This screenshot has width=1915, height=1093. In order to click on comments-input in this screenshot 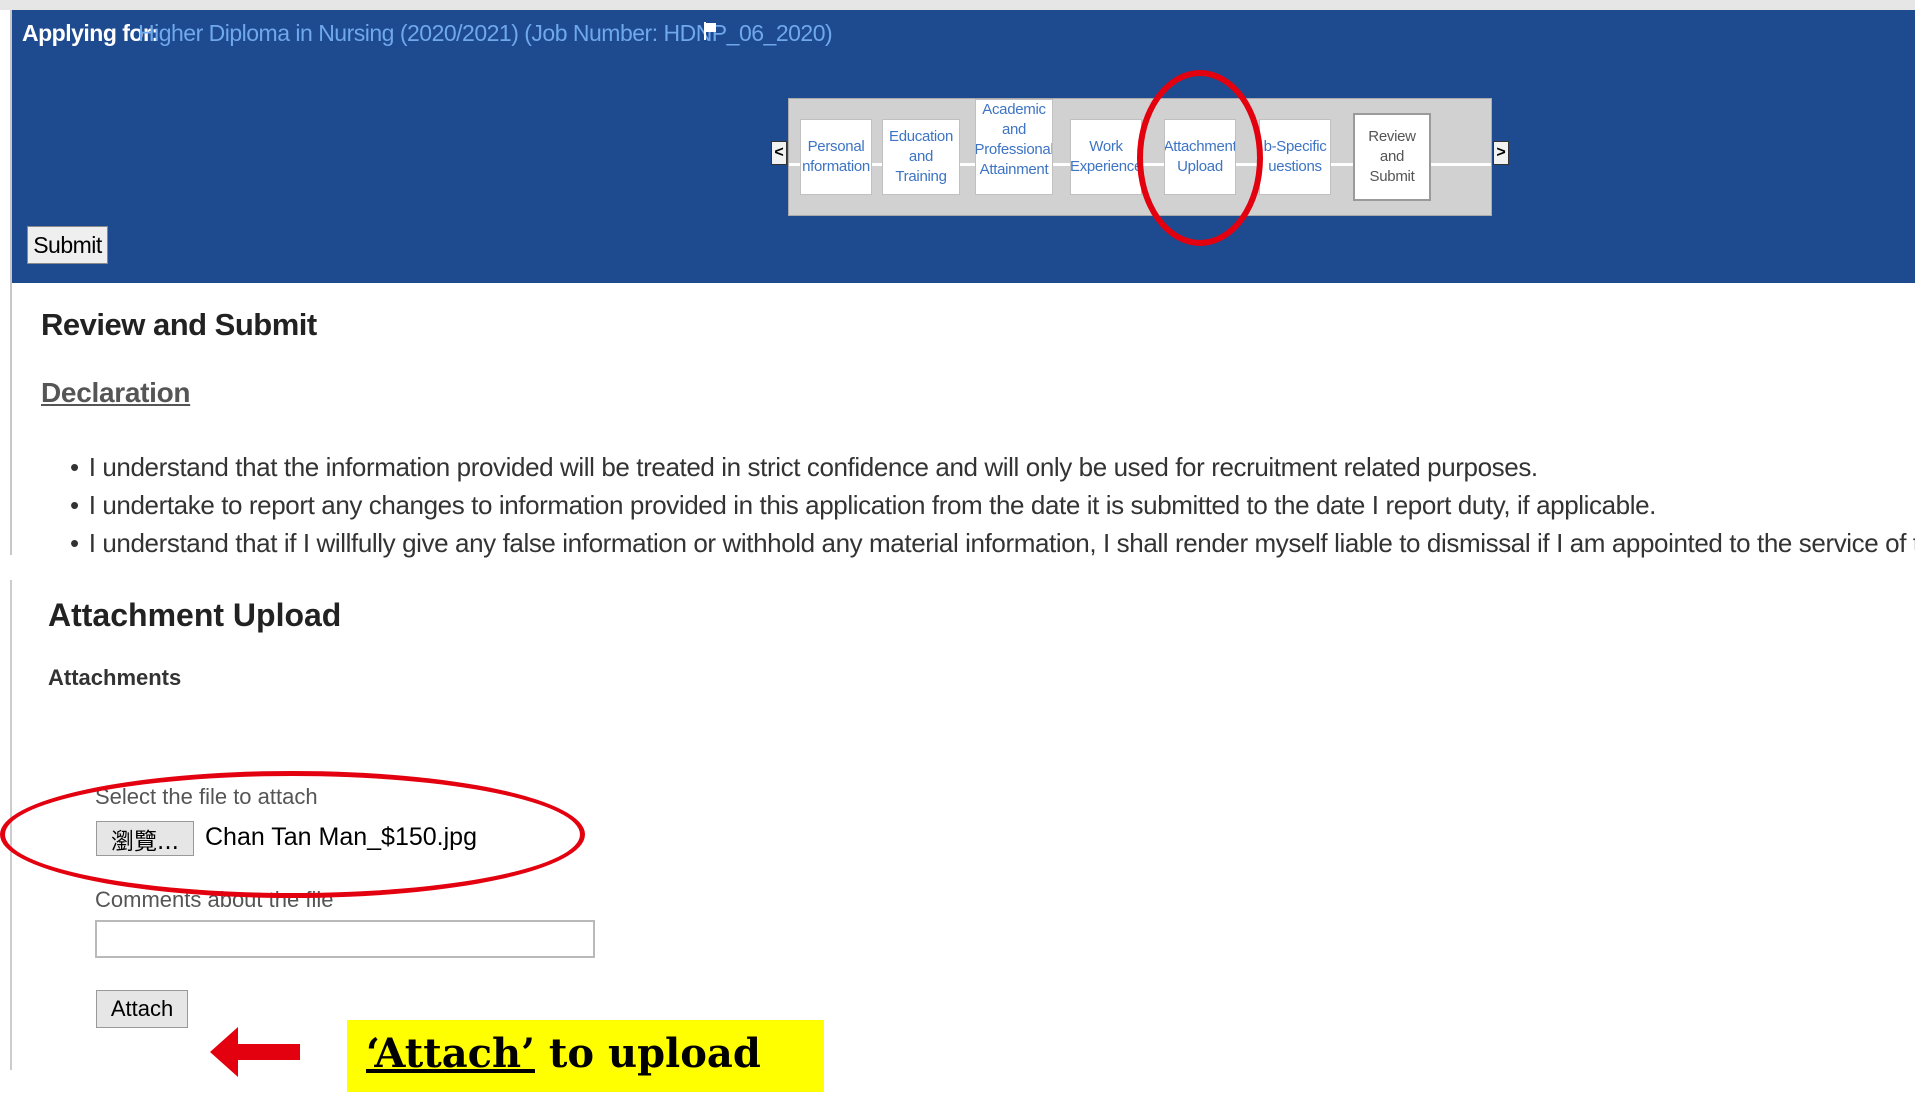, I will do `click(345, 939)`.